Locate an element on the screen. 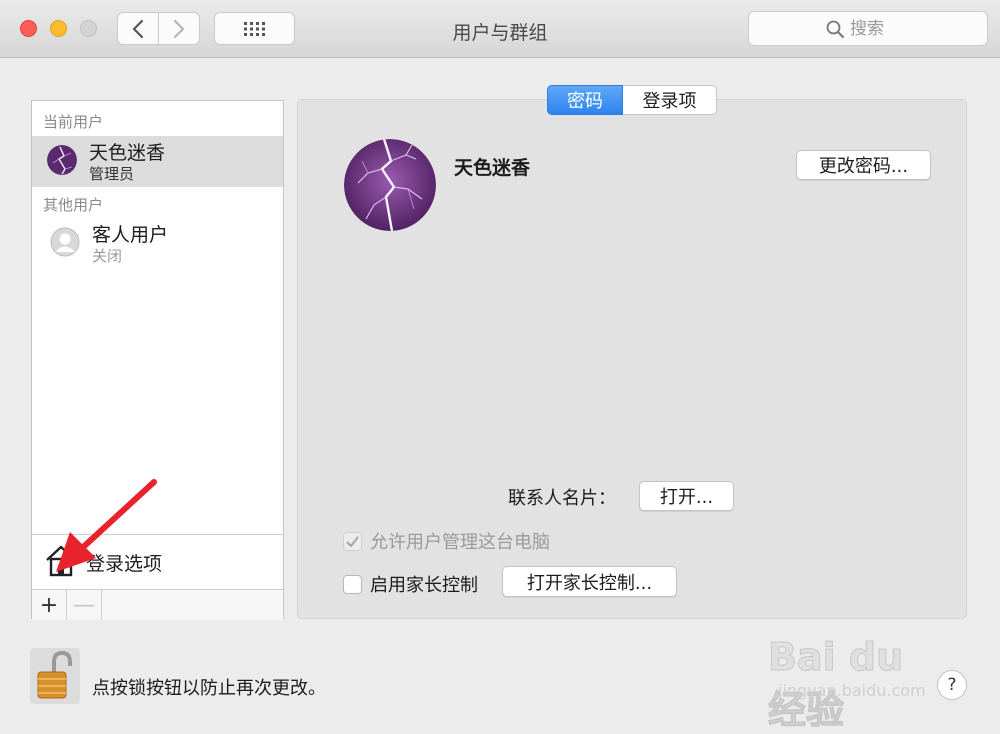 The image size is (1000, 734). checkmark-icon is located at coordinates (352, 541).